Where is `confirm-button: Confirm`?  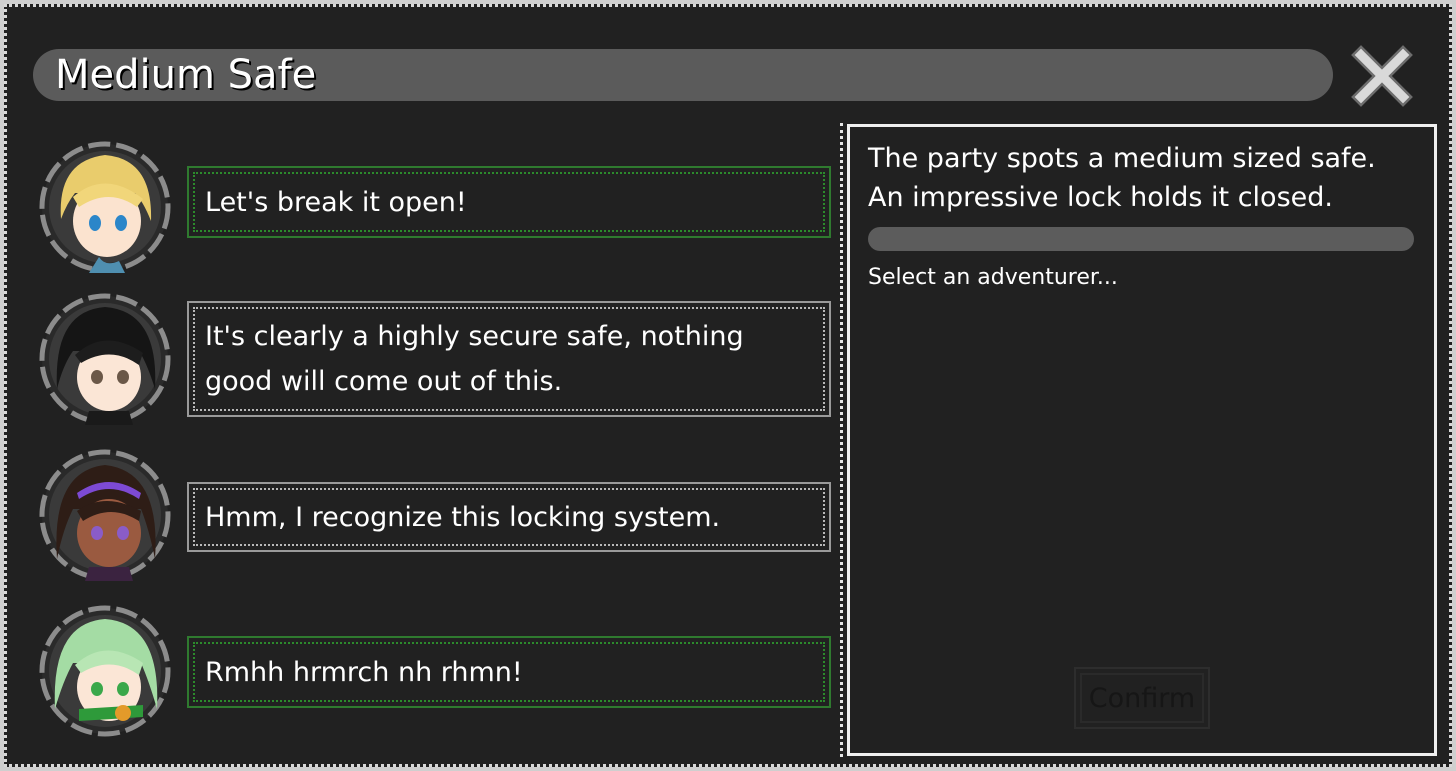 confirm-button: Confirm is located at coordinates (1142, 698).